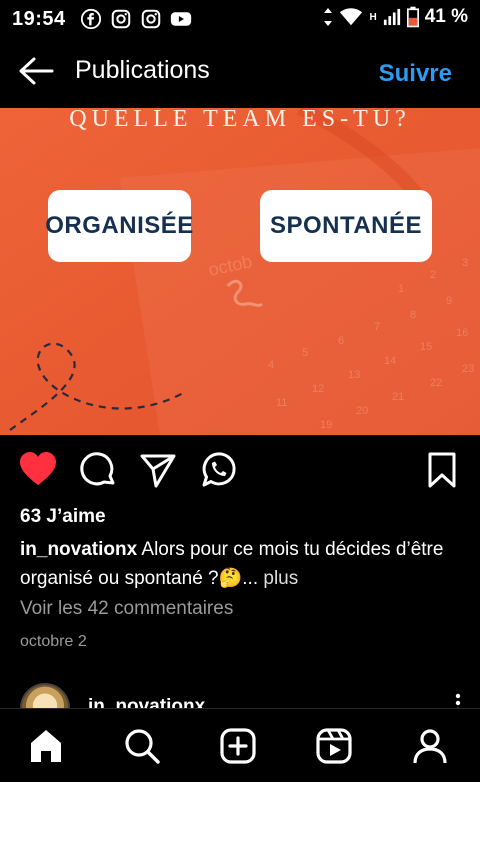  I want to click on reels-icon, so click(334, 746).